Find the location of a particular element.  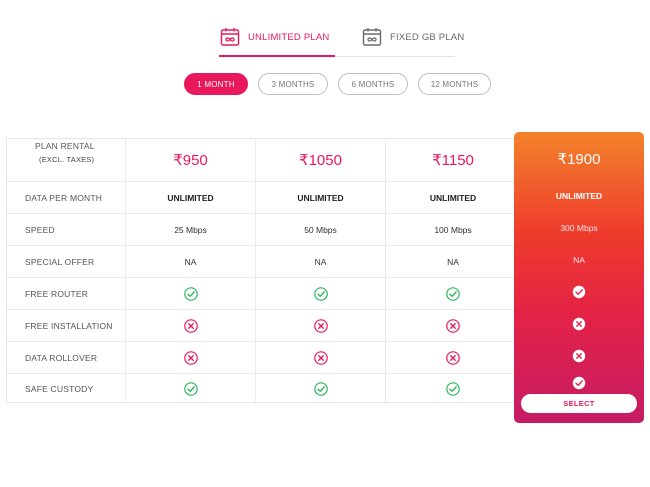

plan-1-price: ₹950 is located at coordinates (190, 160).